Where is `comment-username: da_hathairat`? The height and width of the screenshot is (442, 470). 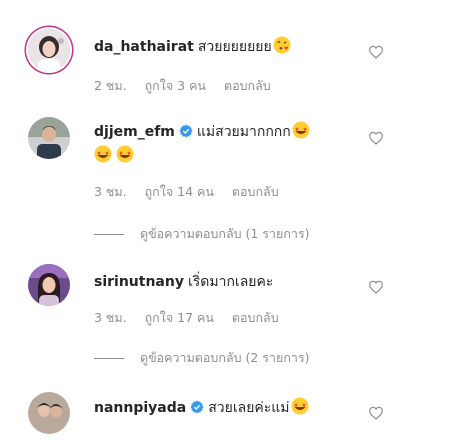
comment-username: da_hathairat is located at coordinates (144, 47).